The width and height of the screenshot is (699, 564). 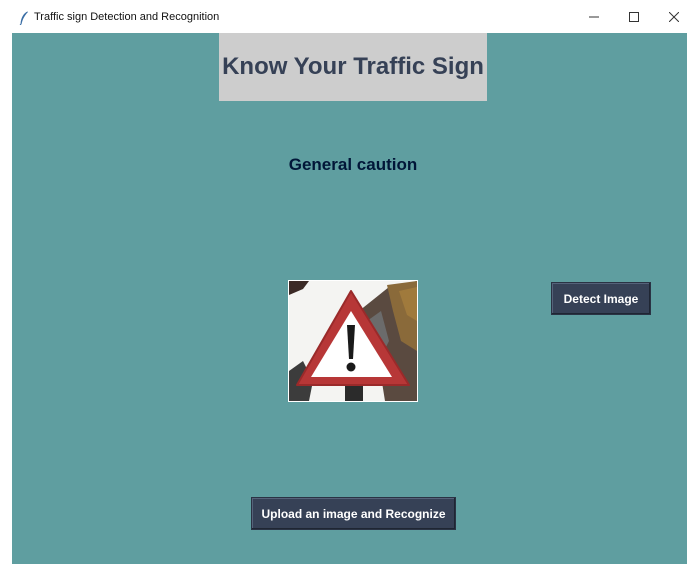 I want to click on title-bar: Traffic sign Detection and Recognition, so click(x=349, y=18).